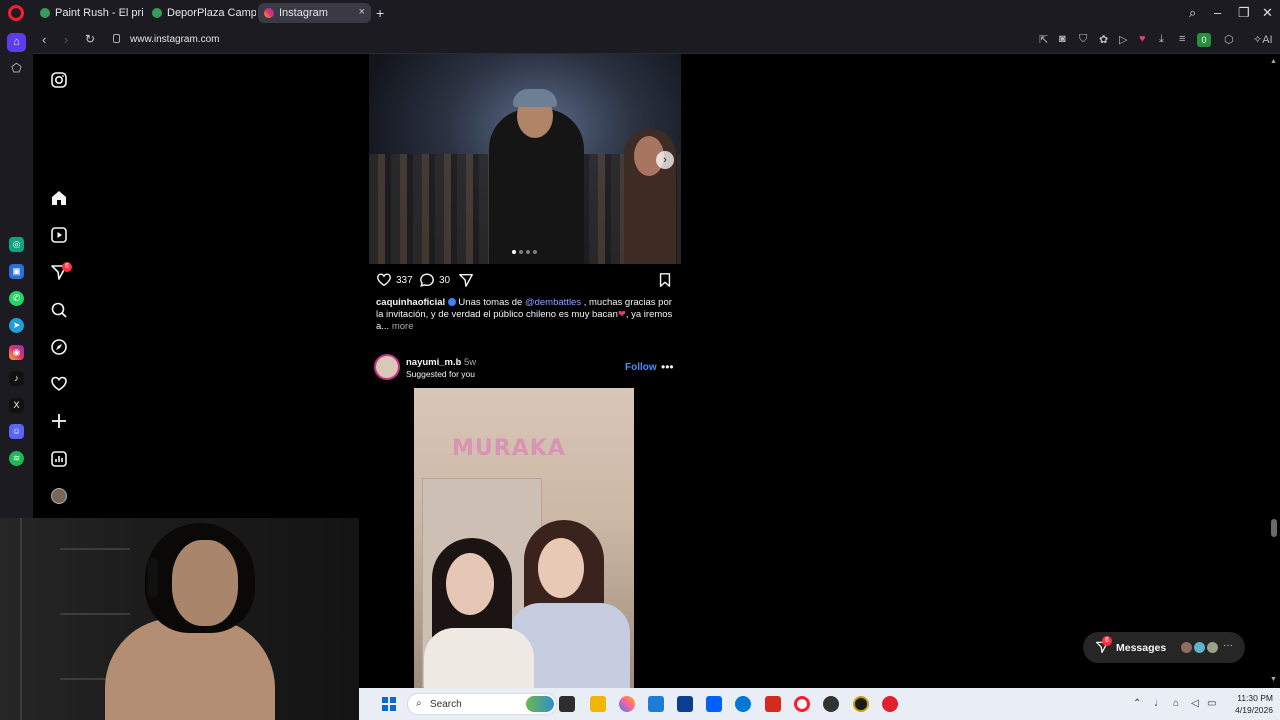 The image size is (1280, 720). I want to click on page-scrollbar: ▲ ▼, so click(1274, 371).